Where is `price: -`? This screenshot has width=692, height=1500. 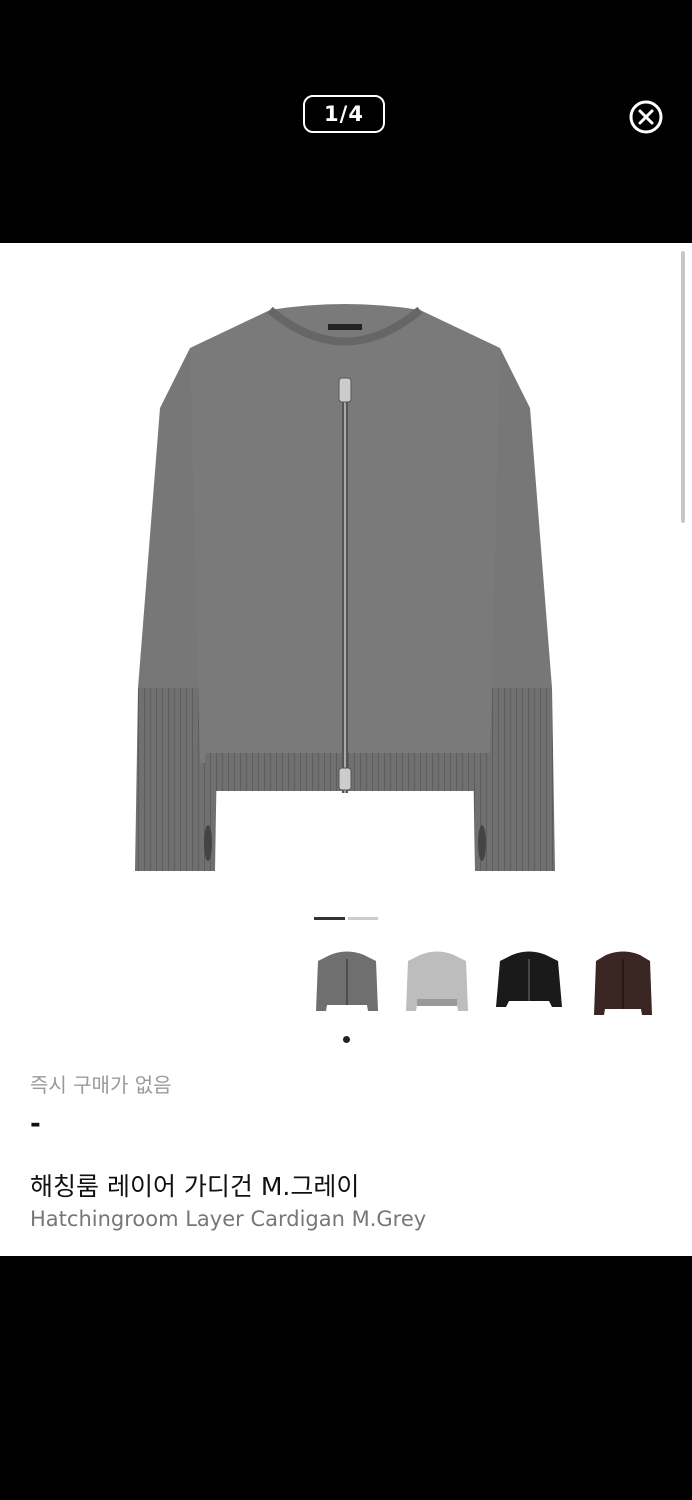
price: - is located at coordinates (35, 1124).